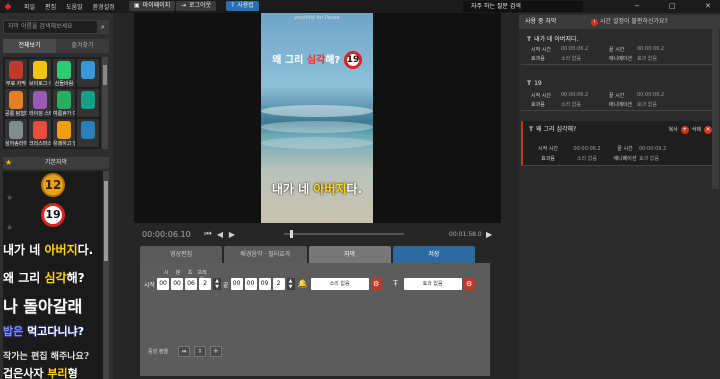 This screenshot has width=720, height=379. What do you see at coordinates (40, 73) in the screenshot?
I see `subtitle-template-tile: 브이로그 아이` at bounding box center [40, 73].